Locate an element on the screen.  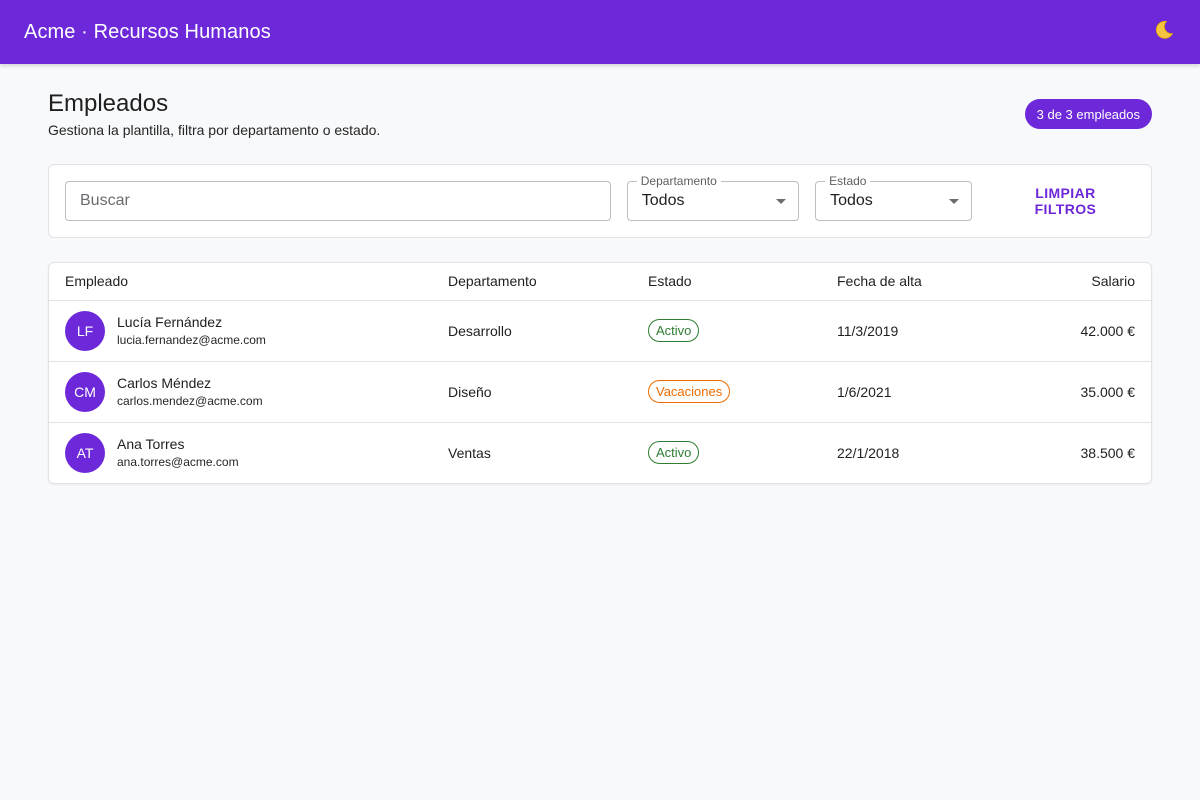
employee-cell: AT Ana Torres ana.torres@acme.com is located at coordinates (240, 452).